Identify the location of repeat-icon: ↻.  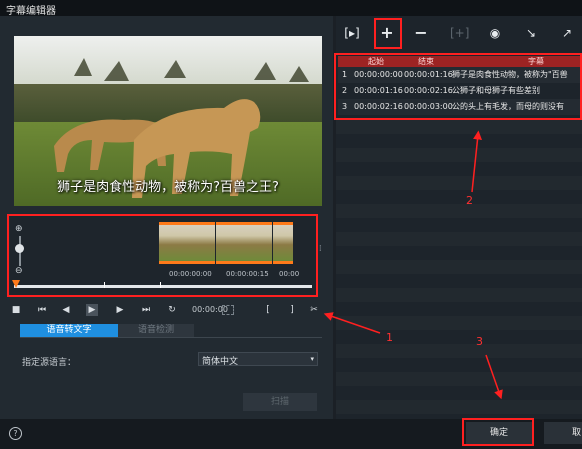
(172, 310).